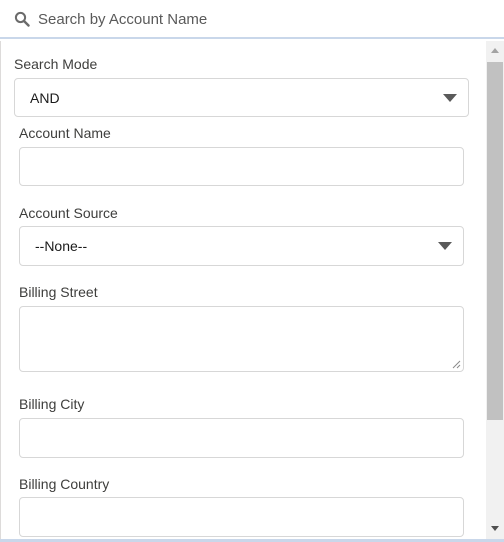 Image resolution: width=504 pixels, height=542 pixels. Describe the element at coordinates (22, 19) in the screenshot. I see `search-icon` at that location.